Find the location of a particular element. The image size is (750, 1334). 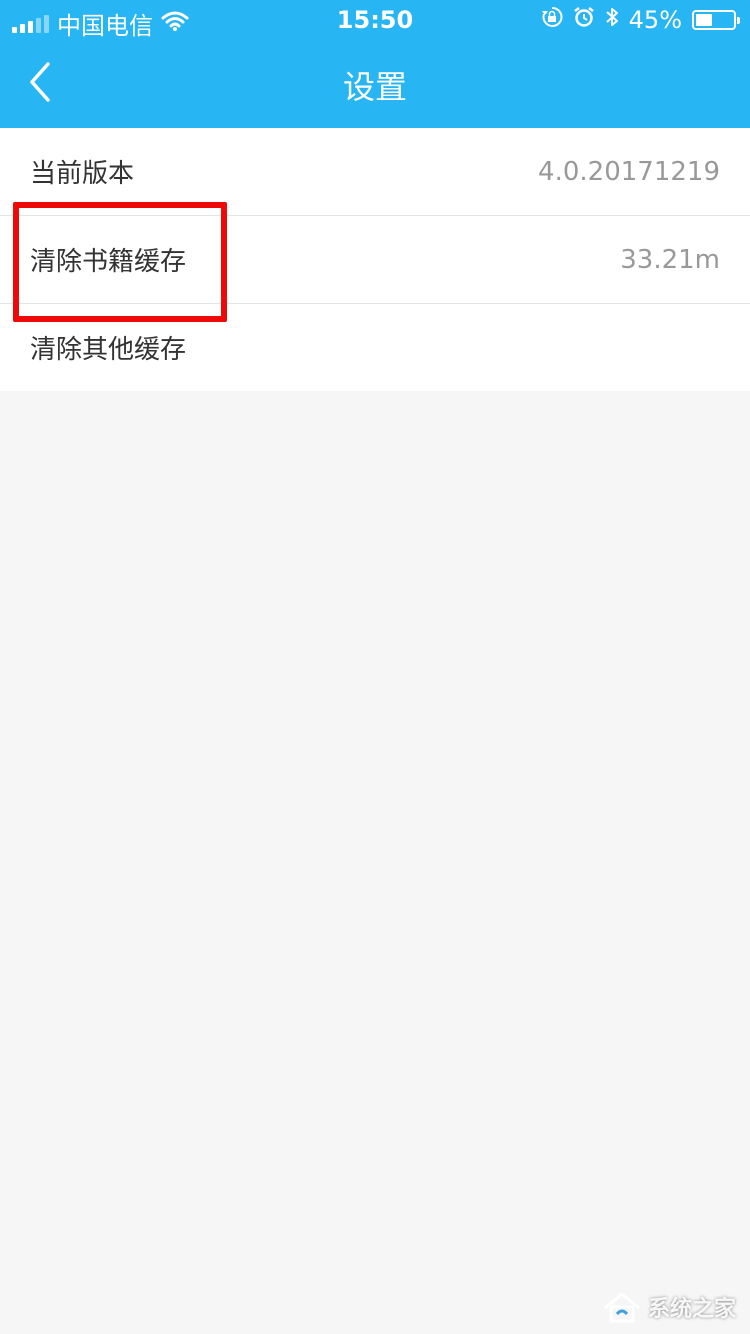

bluetooth-icon is located at coordinates (612, 20).